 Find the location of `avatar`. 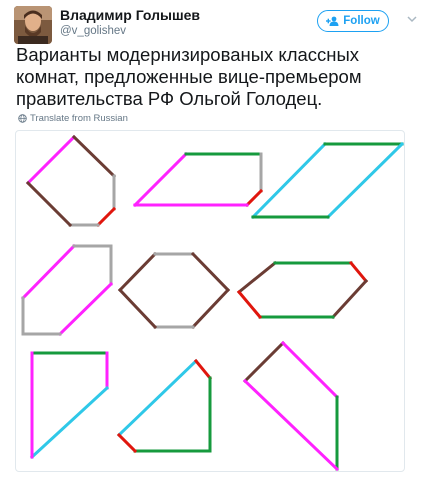

avatar is located at coordinates (33, 25).